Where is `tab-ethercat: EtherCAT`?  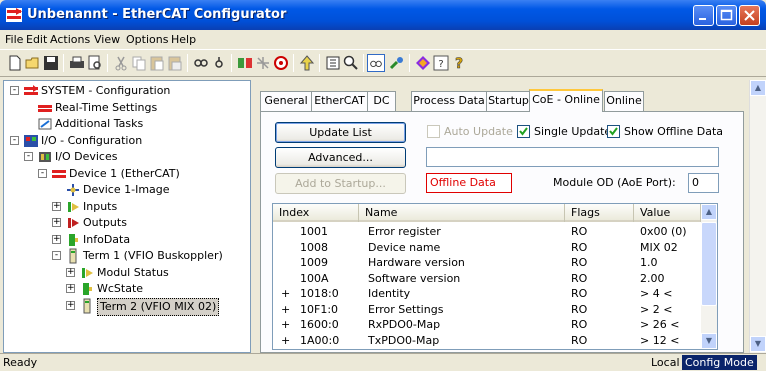
tab-ethercat: EtherCAT is located at coordinates (339, 101).